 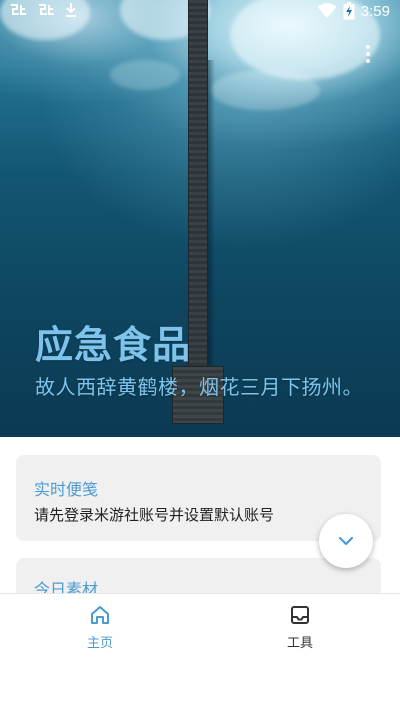 I want to click on card-title: 实时便笺, so click(x=66, y=489).